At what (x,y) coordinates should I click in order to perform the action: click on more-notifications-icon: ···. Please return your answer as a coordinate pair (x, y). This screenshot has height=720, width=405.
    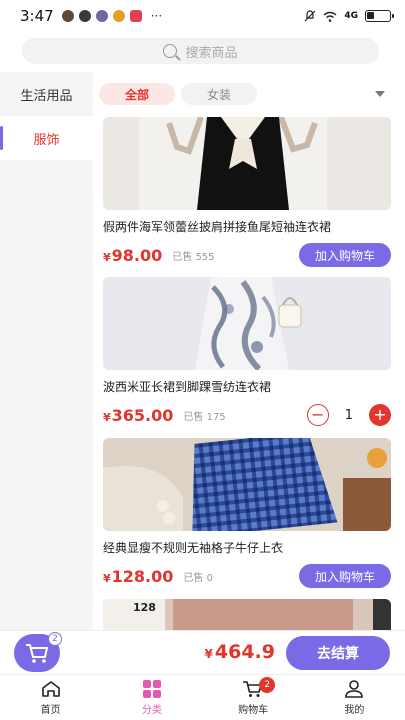
    Looking at the image, I should click on (156, 16).